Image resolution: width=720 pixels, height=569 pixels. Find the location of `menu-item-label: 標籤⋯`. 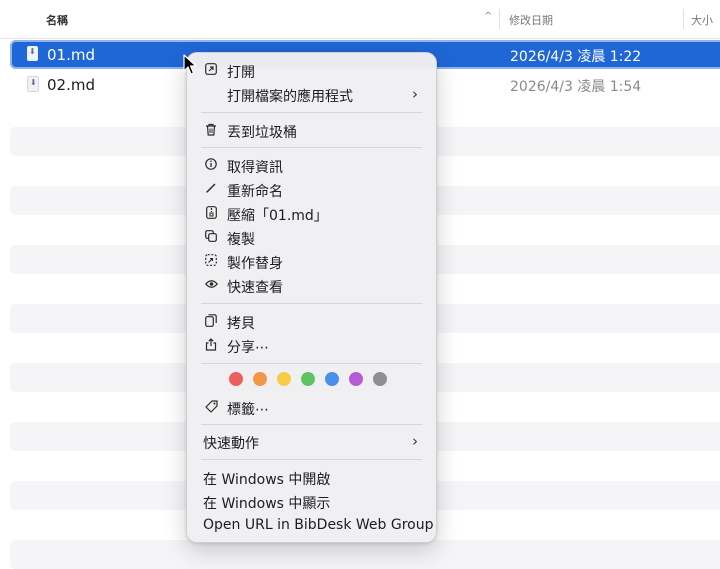

menu-item-label: 標籤⋯ is located at coordinates (248, 410).